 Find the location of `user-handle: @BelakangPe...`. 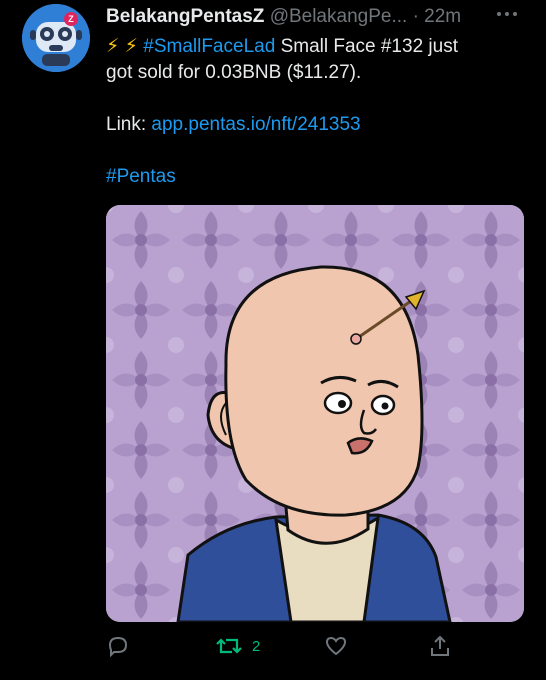

user-handle: @BelakangPe... is located at coordinates (339, 16).